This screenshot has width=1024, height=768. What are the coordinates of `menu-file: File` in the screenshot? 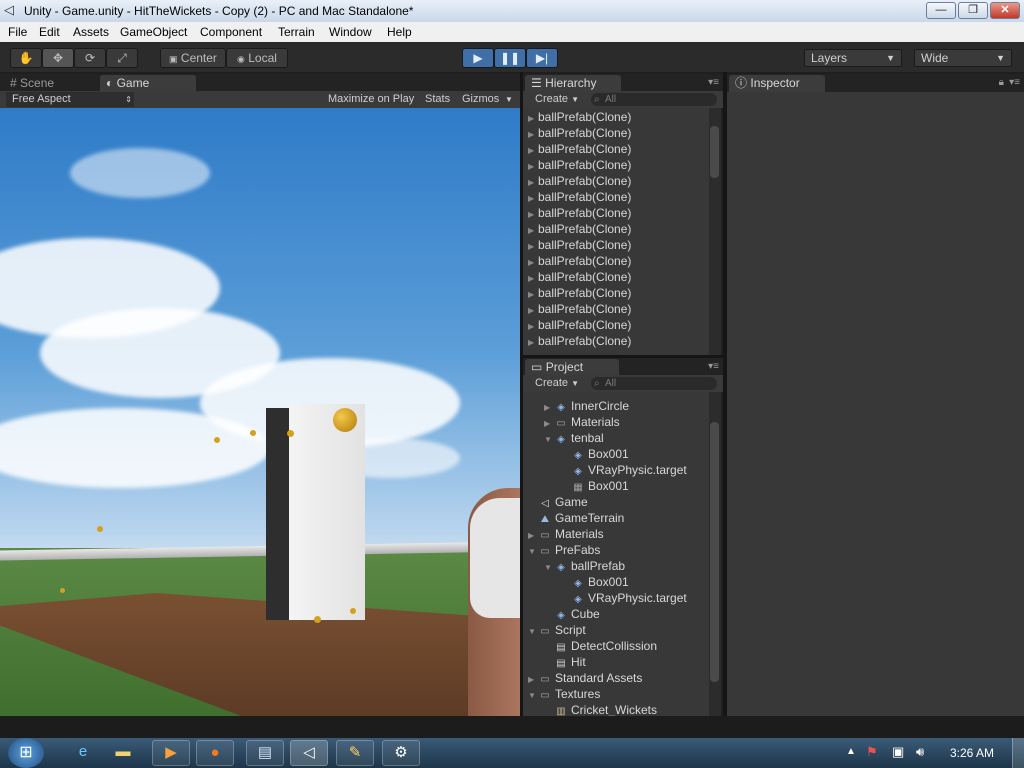 It's located at (17, 32).